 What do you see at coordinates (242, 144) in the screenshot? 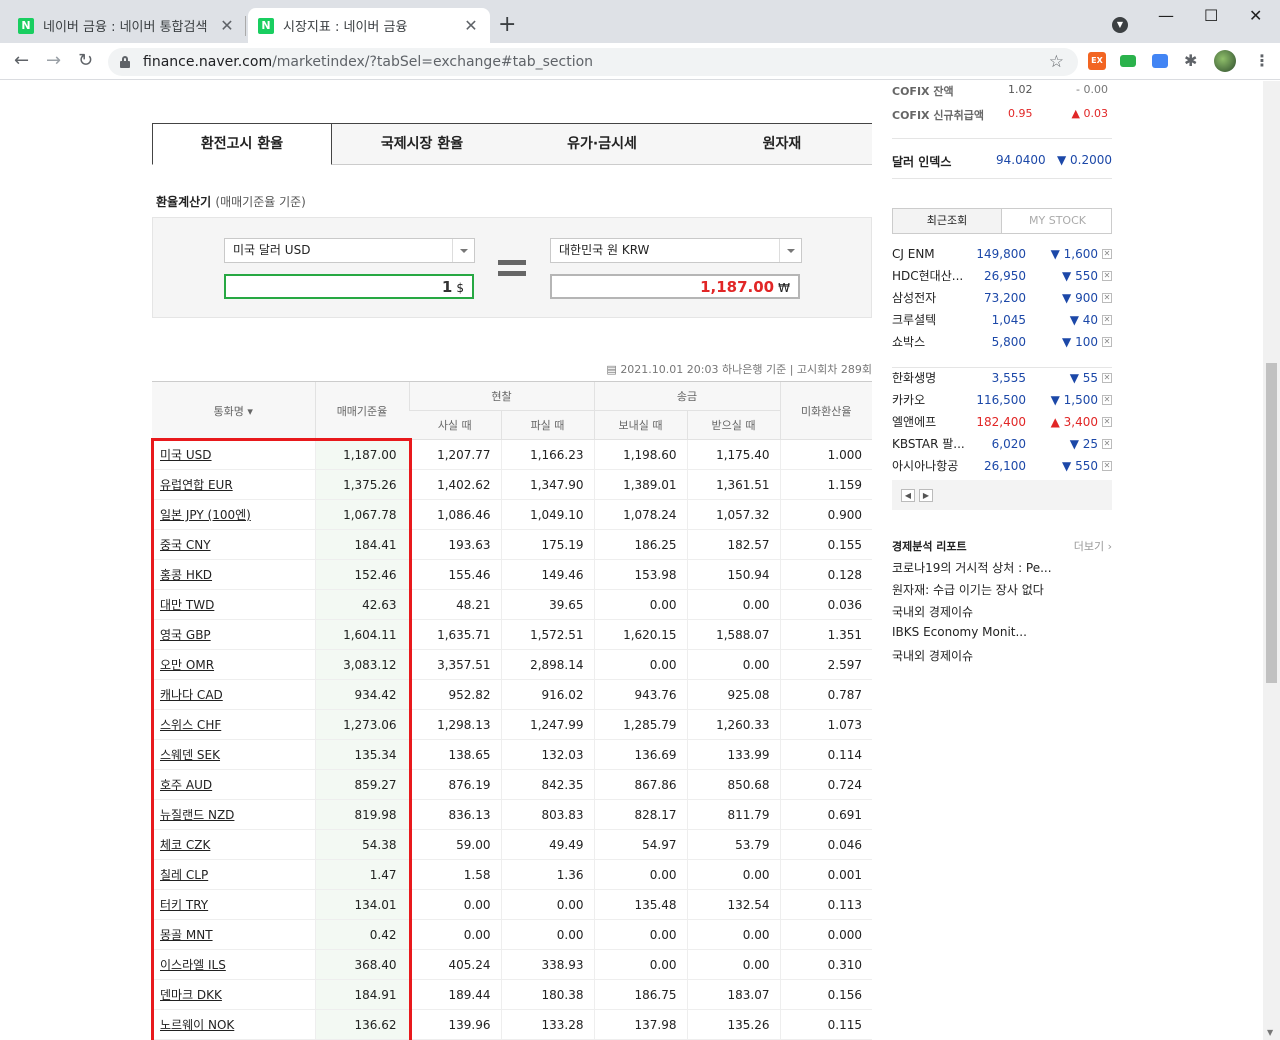
I see `tab-exchange-notice: 환전고시 환율` at bounding box center [242, 144].